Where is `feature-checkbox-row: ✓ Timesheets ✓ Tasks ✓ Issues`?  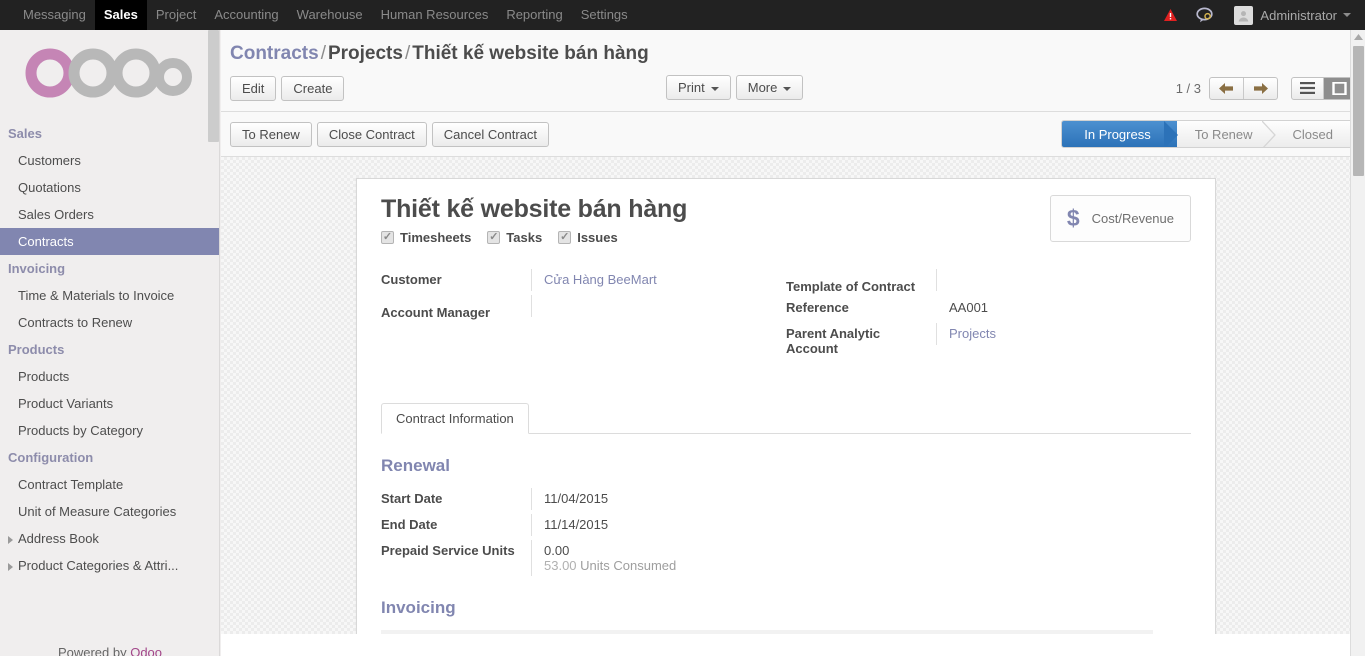
feature-checkbox-row: ✓ Timesheets ✓ Tasks ✓ Issues is located at coordinates (715, 237).